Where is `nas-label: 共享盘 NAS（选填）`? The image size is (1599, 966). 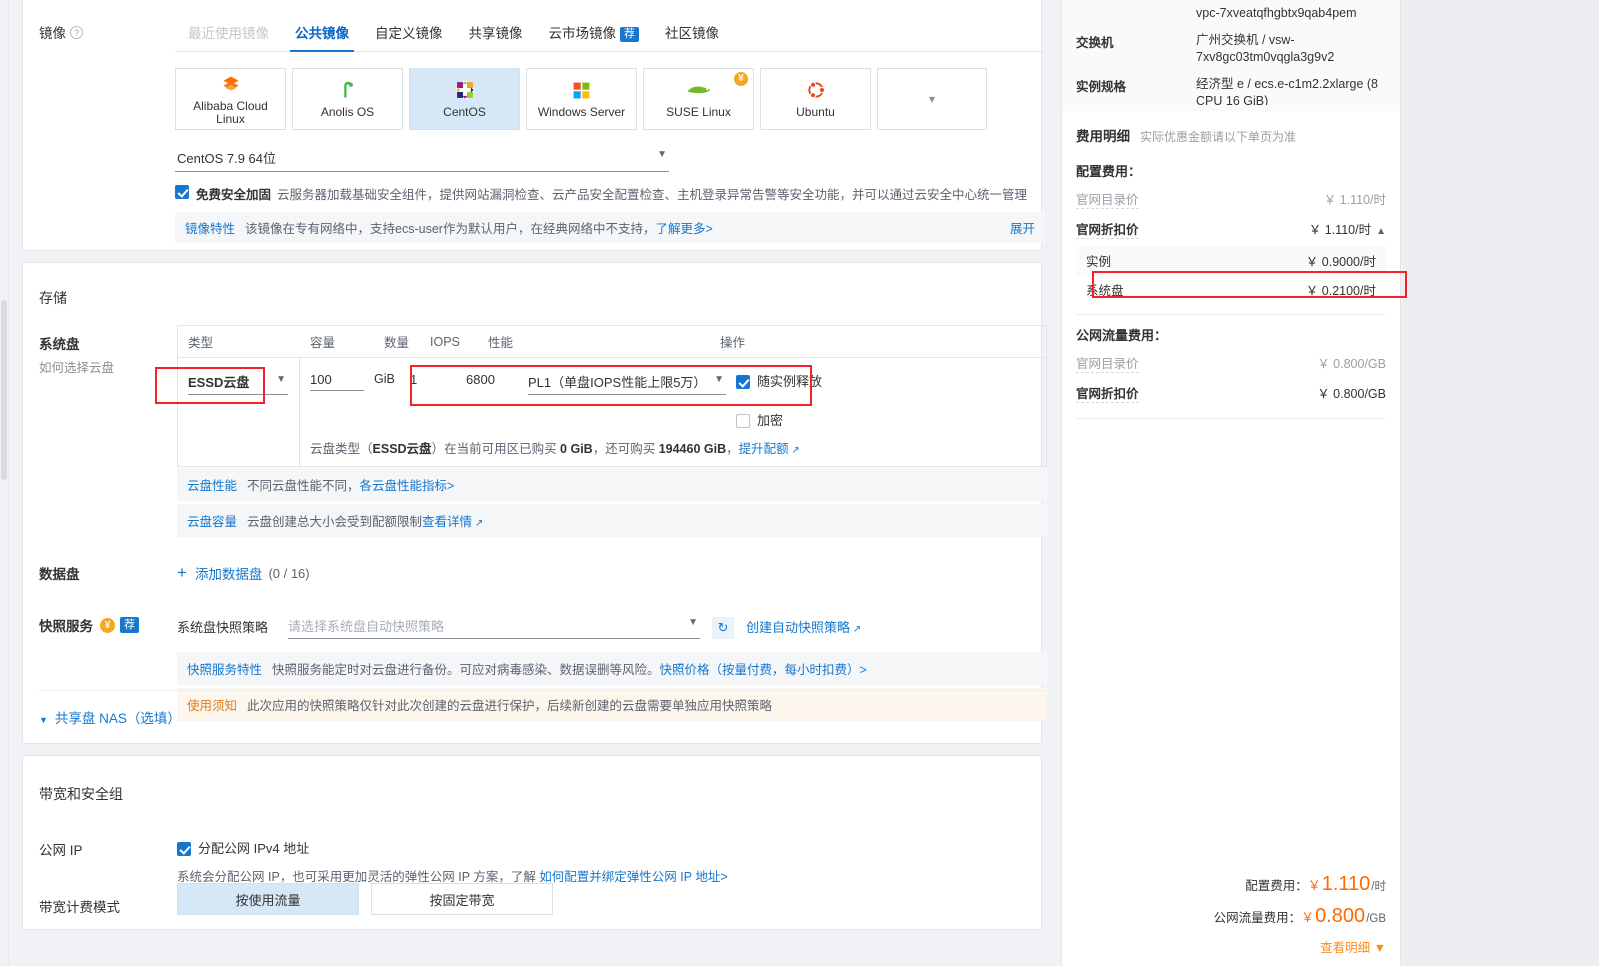
nas-label: 共享盘 NAS（选填） is located at coordinates (117, 718).